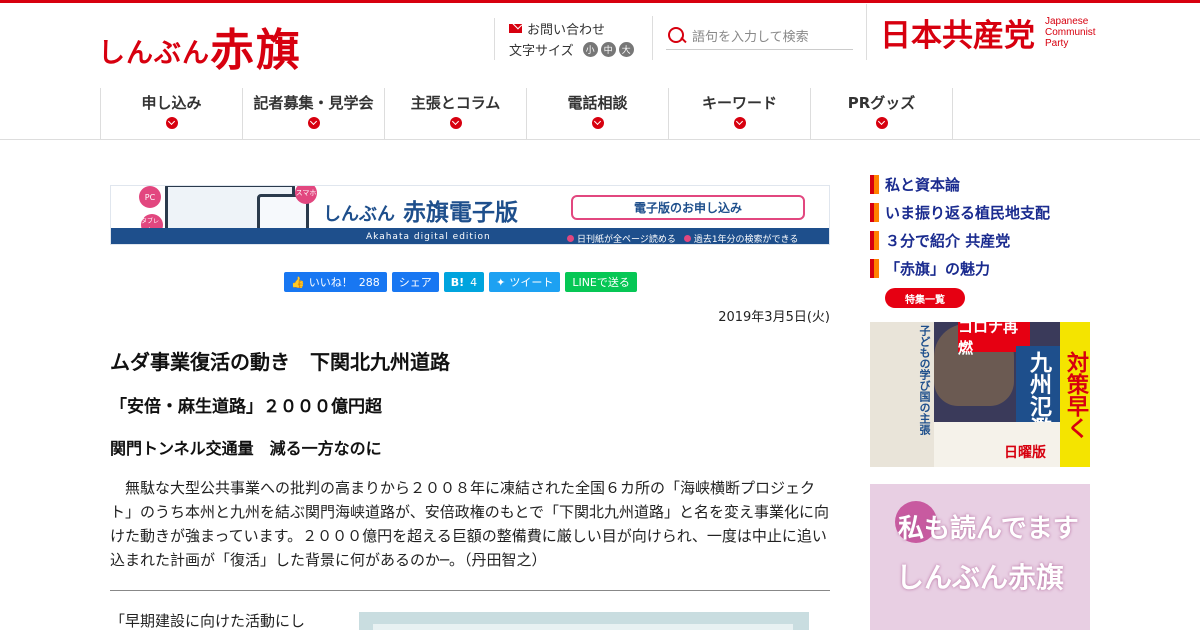  I want to click on top-accent-line, so click(600, 1).